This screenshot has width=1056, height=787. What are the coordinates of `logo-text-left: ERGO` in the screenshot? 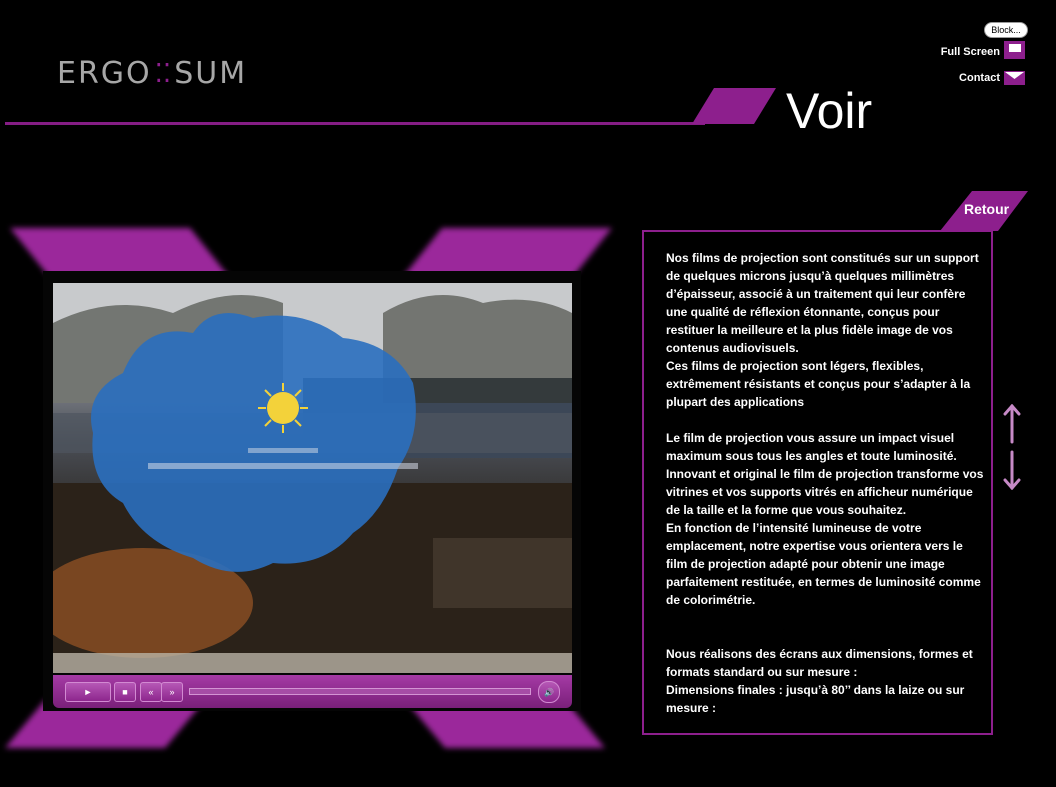 It's located at (104, 73).